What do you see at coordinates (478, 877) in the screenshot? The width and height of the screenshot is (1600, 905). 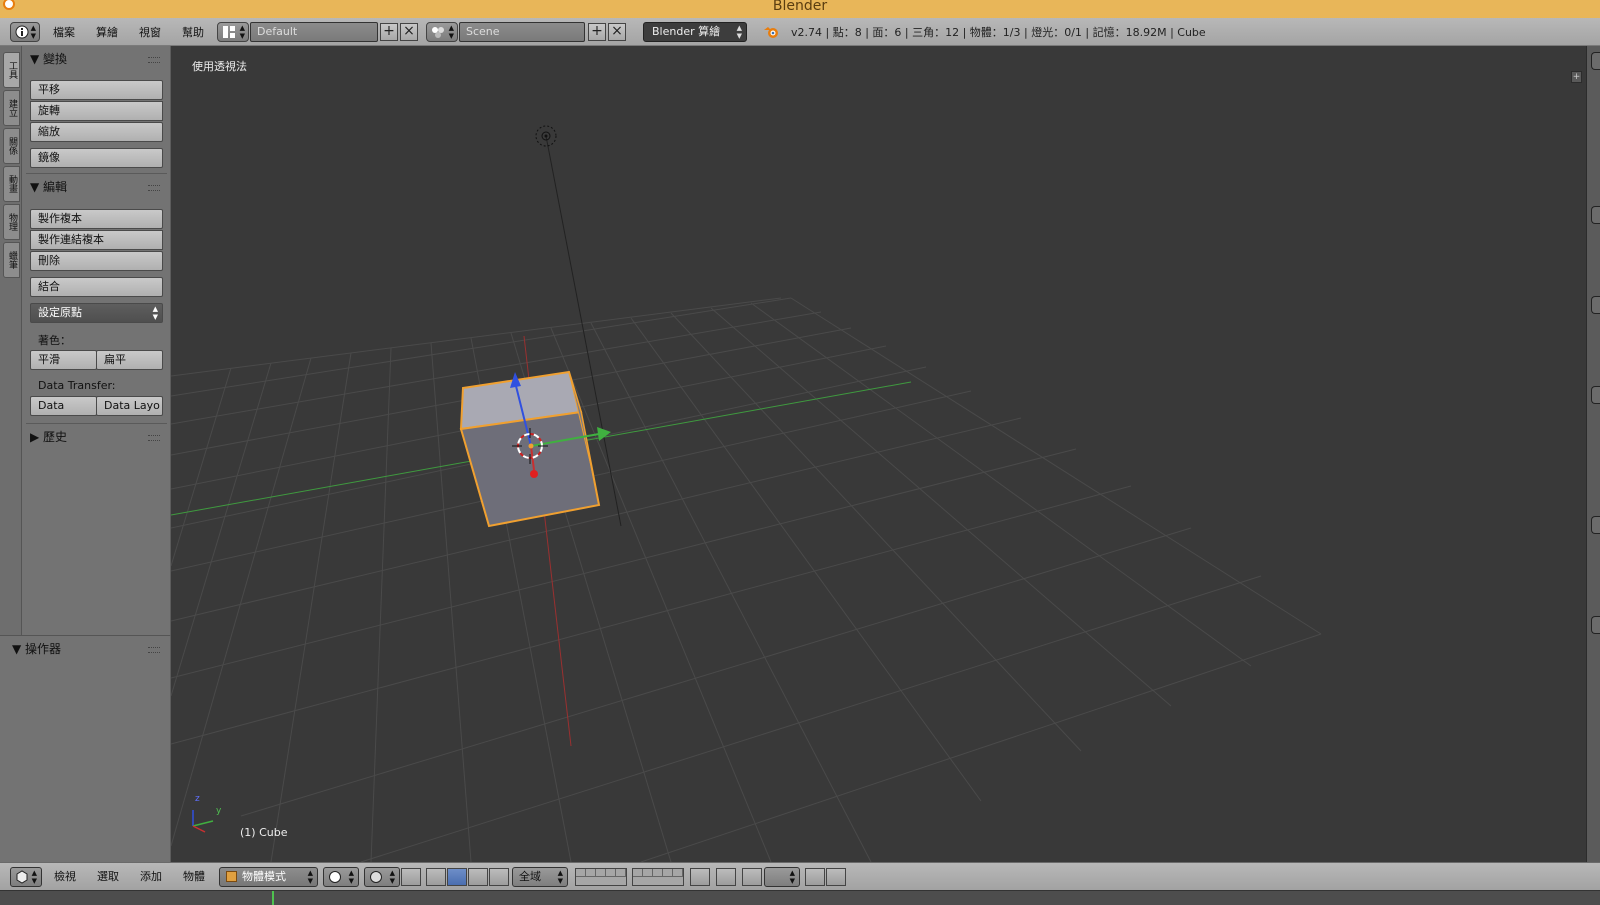 I see `rotate-manipulator-icon` at bounding box center [478, 877].